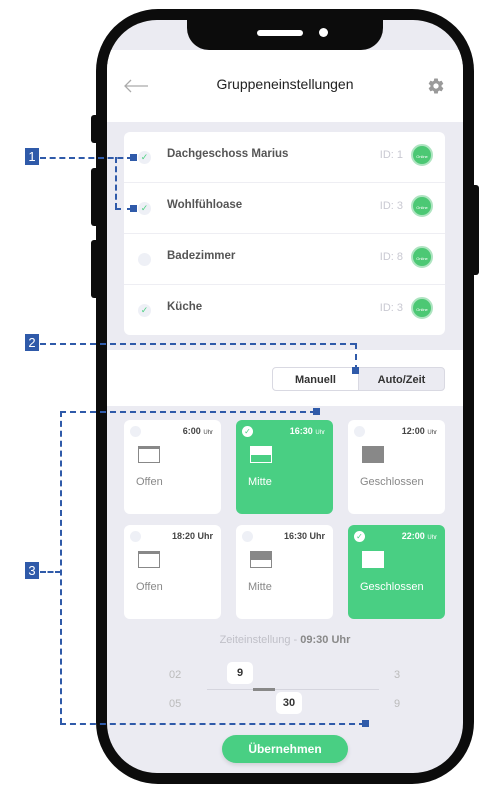  What do you see at coordinates (475, 230) in the screenshot?
I see `power-button` at bounding box center [475, 230].